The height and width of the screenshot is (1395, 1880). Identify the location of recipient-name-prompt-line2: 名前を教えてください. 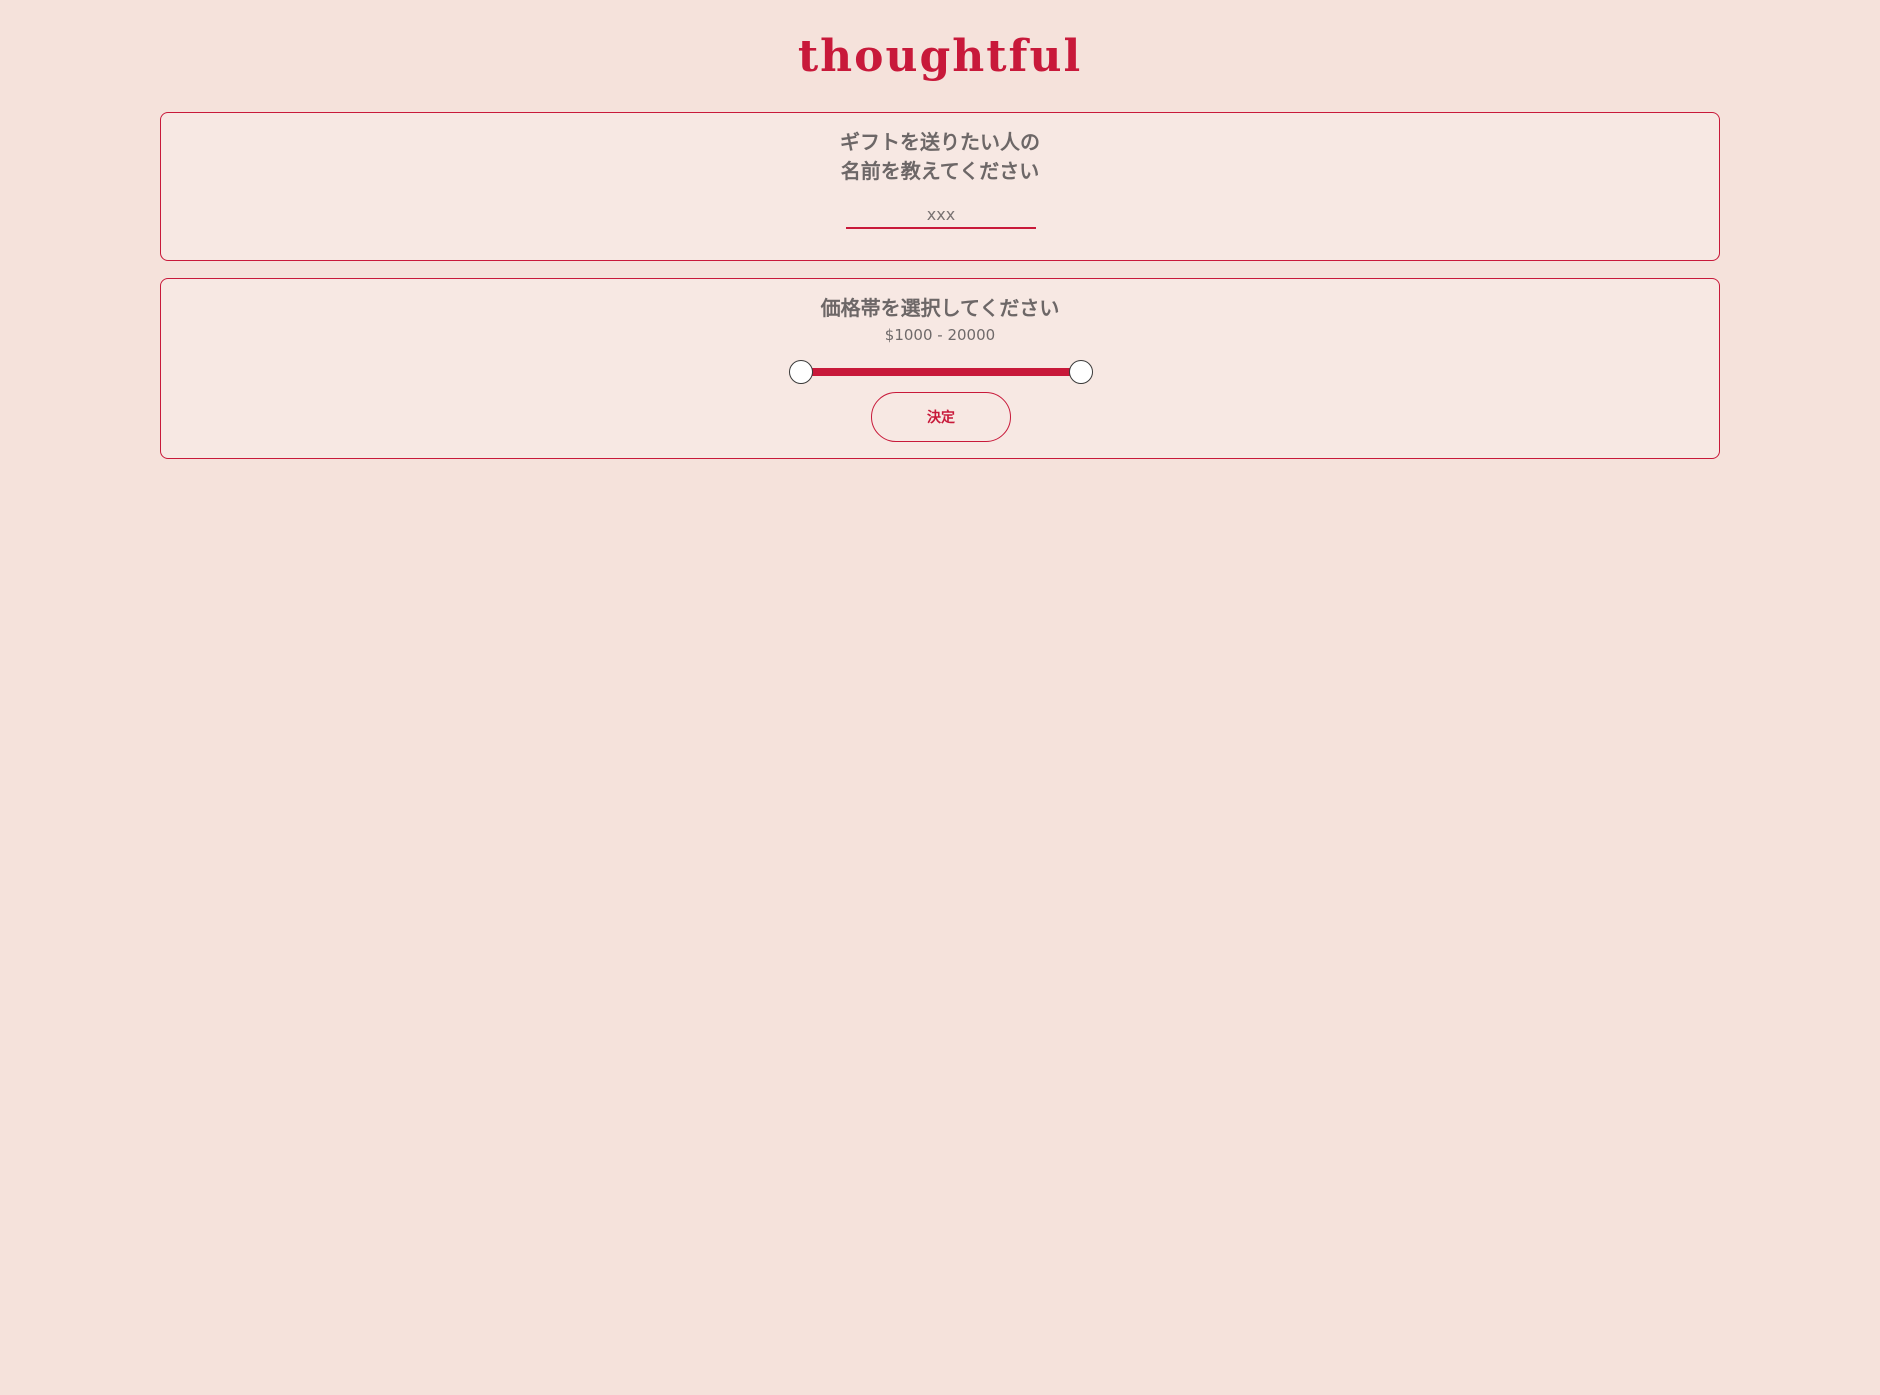
(940, 171).